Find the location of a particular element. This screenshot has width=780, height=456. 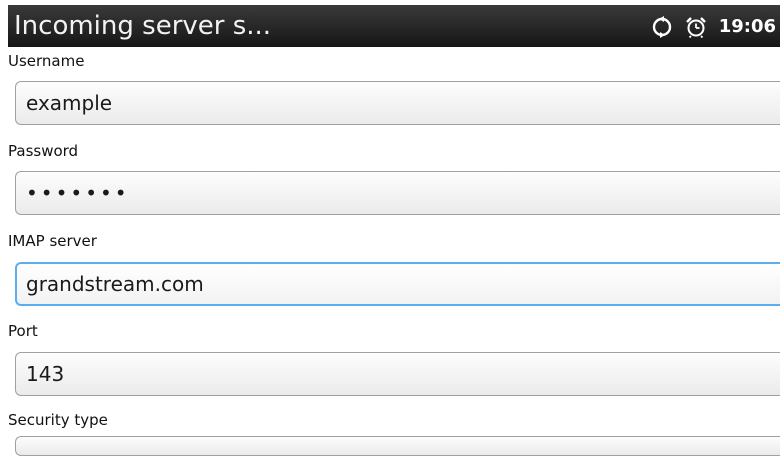

security-type-select is located at coordinates (397, 446).